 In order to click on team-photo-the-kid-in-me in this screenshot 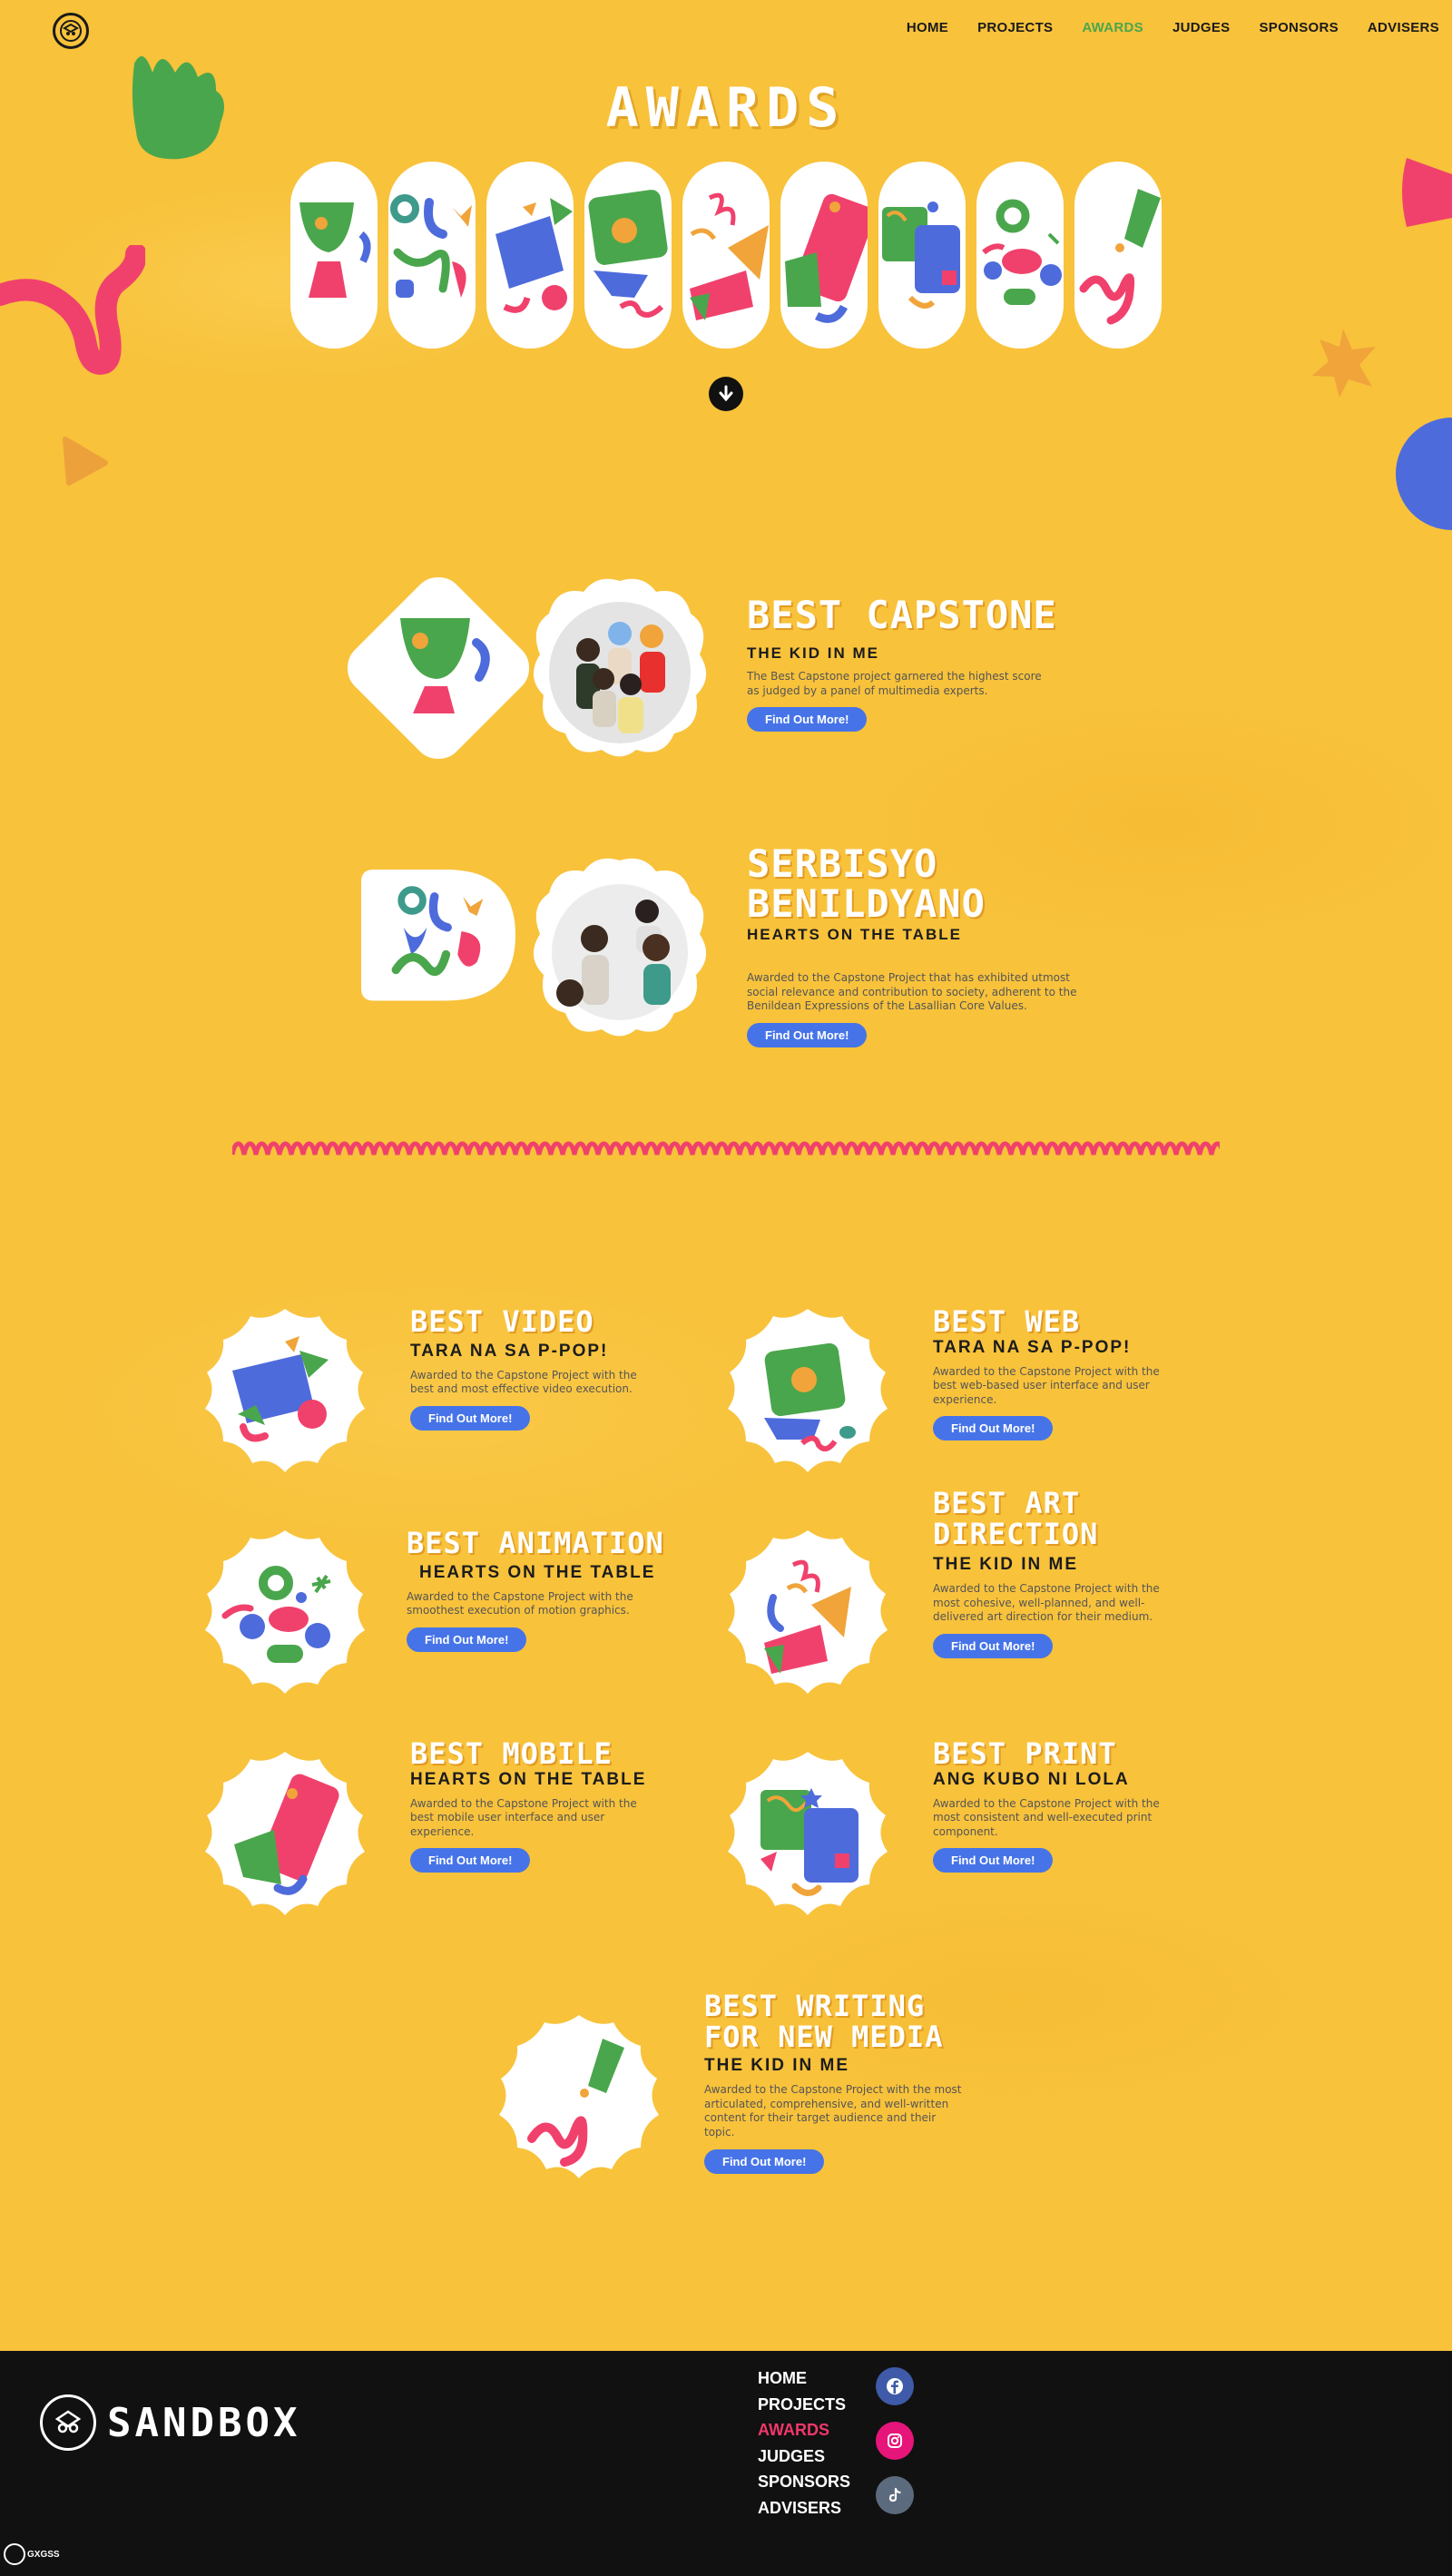, I will do `click(620, 667)`.